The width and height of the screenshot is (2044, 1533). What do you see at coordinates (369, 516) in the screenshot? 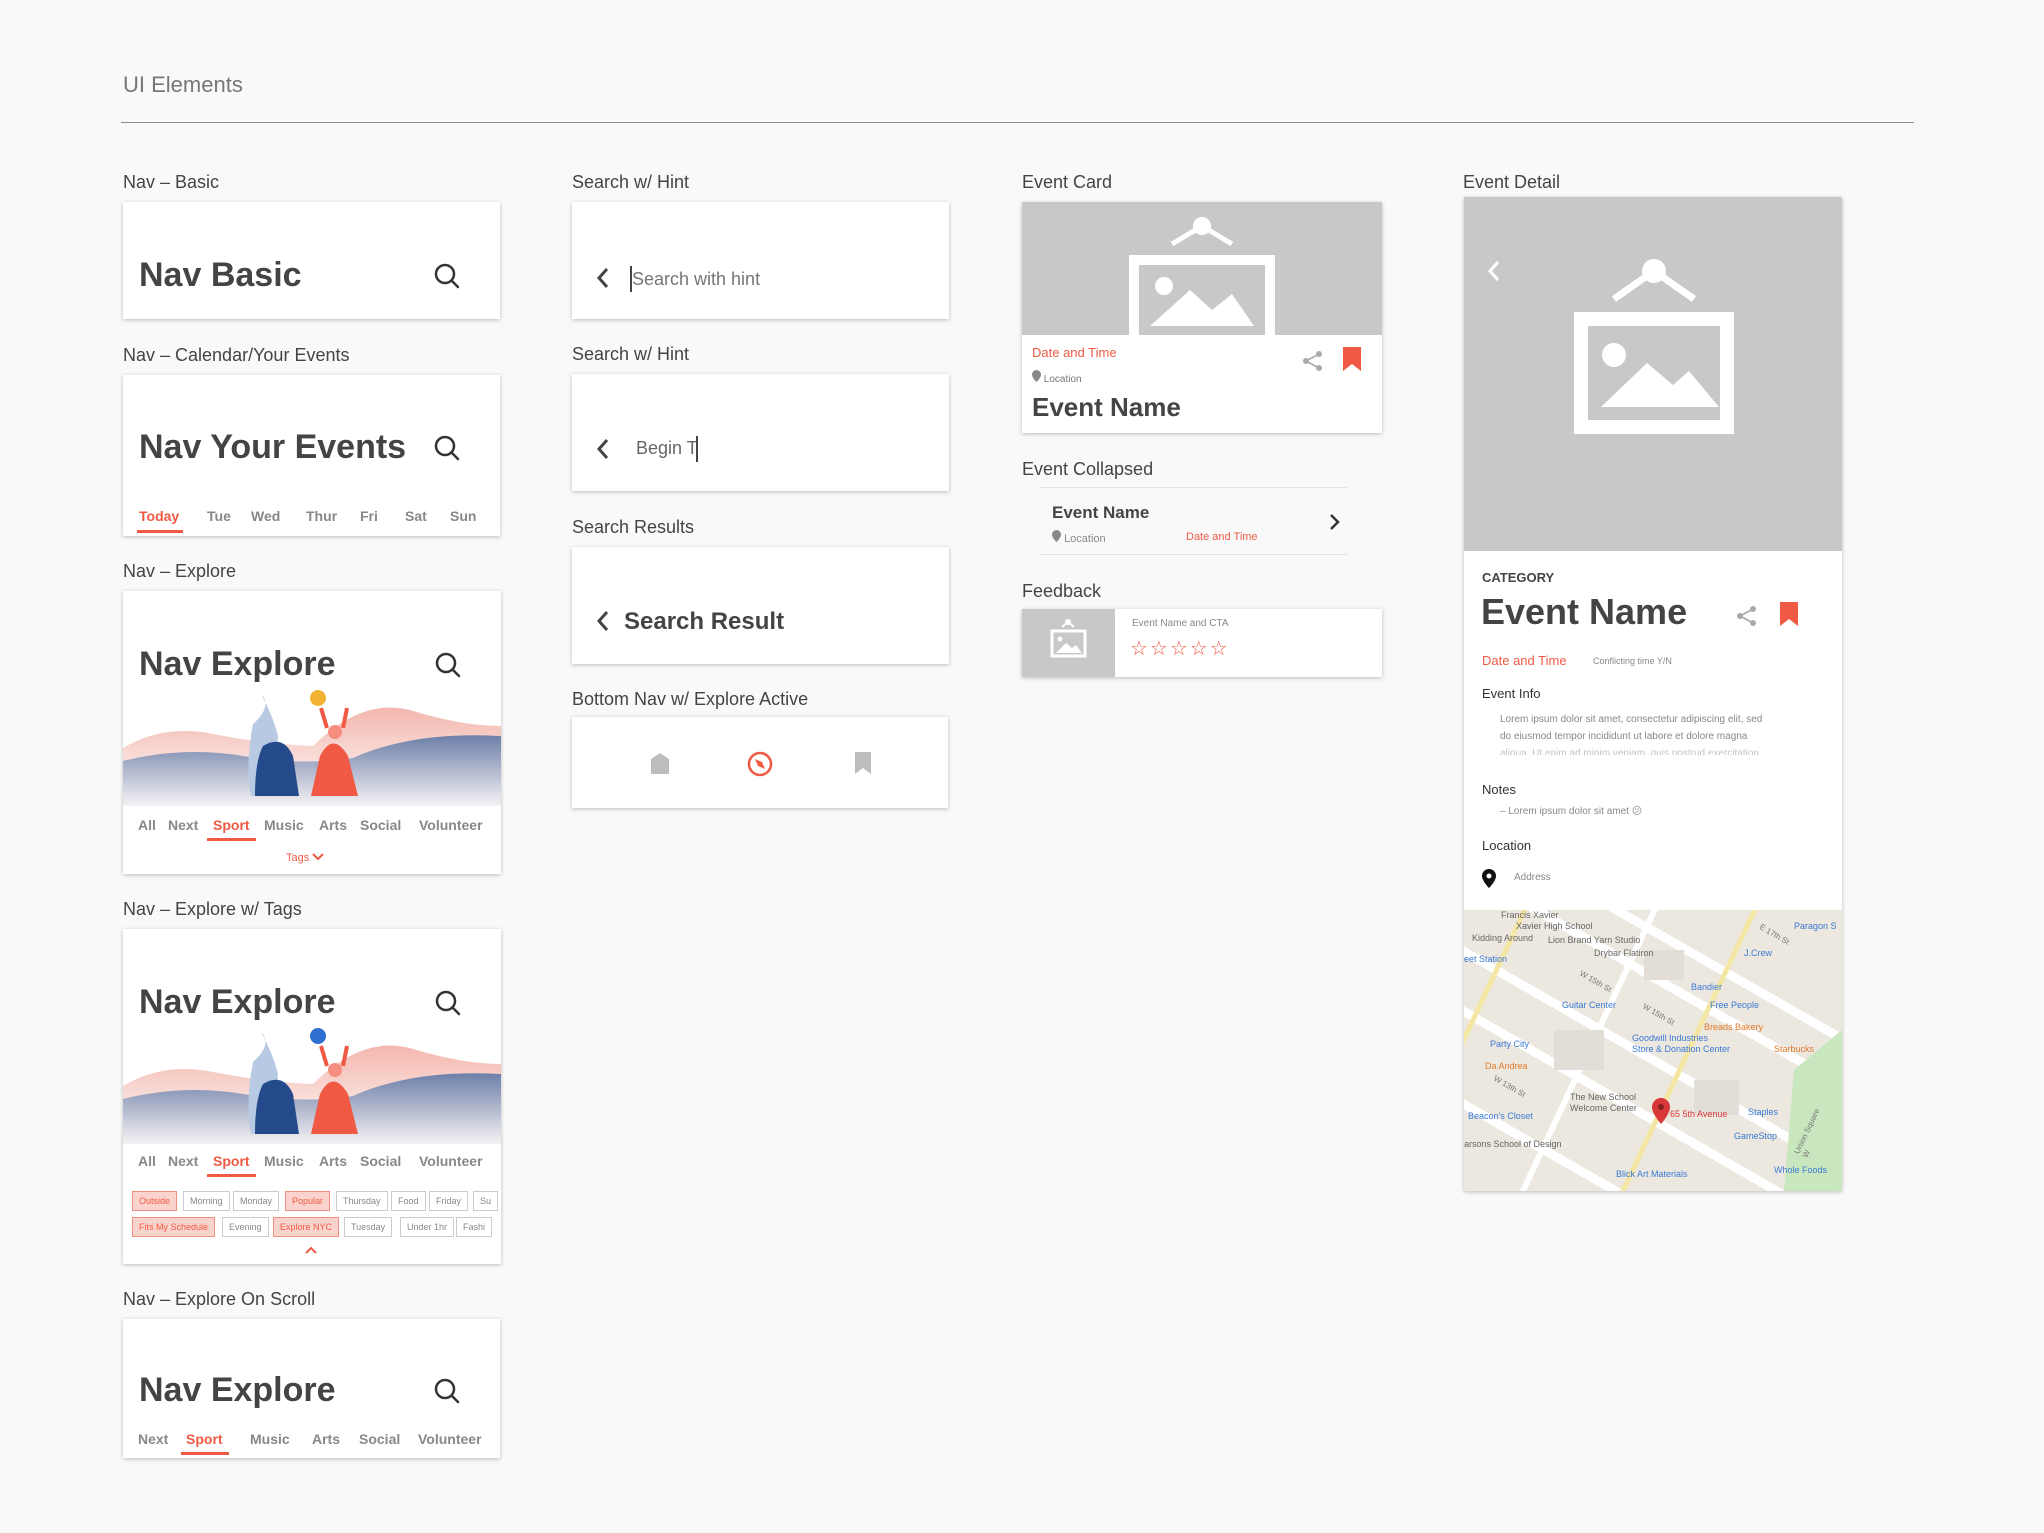
I see `day-tab: Fri` at bounding box center [369, 516].